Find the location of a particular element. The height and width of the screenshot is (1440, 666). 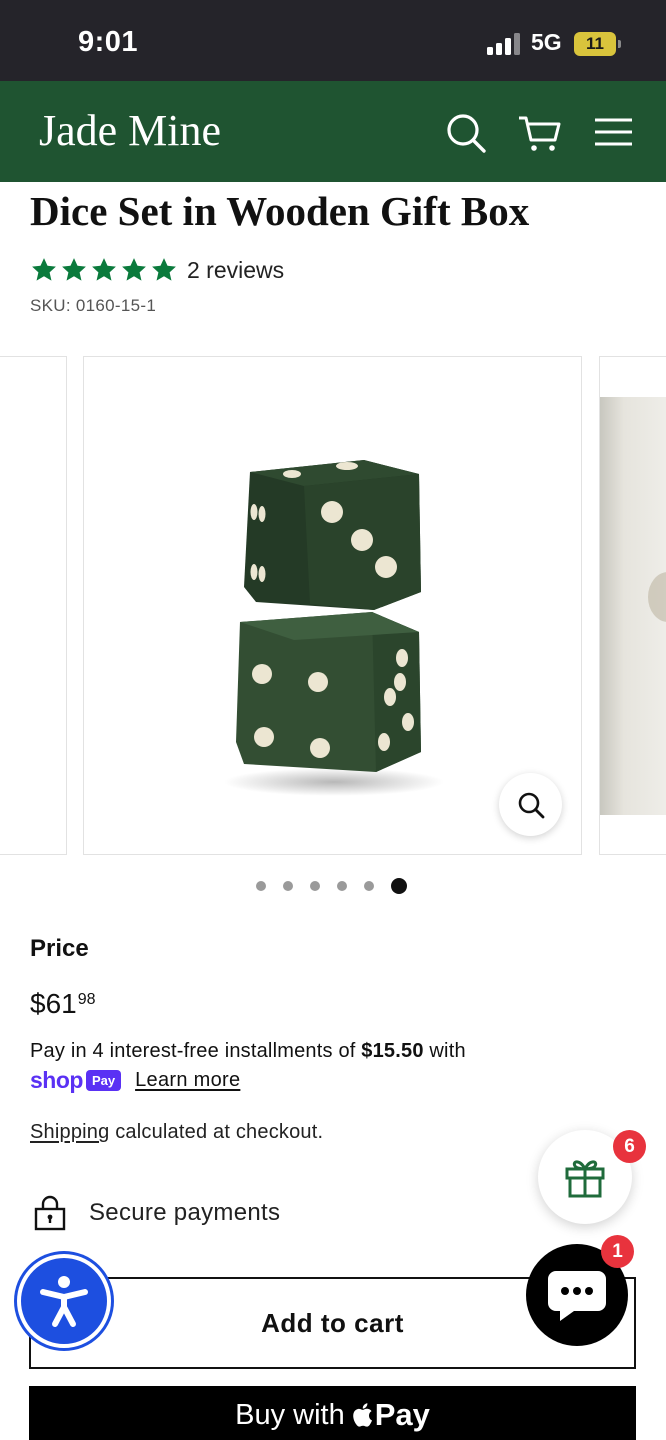

buy-with-label: Buy with is located at coordinates (290, 1414).